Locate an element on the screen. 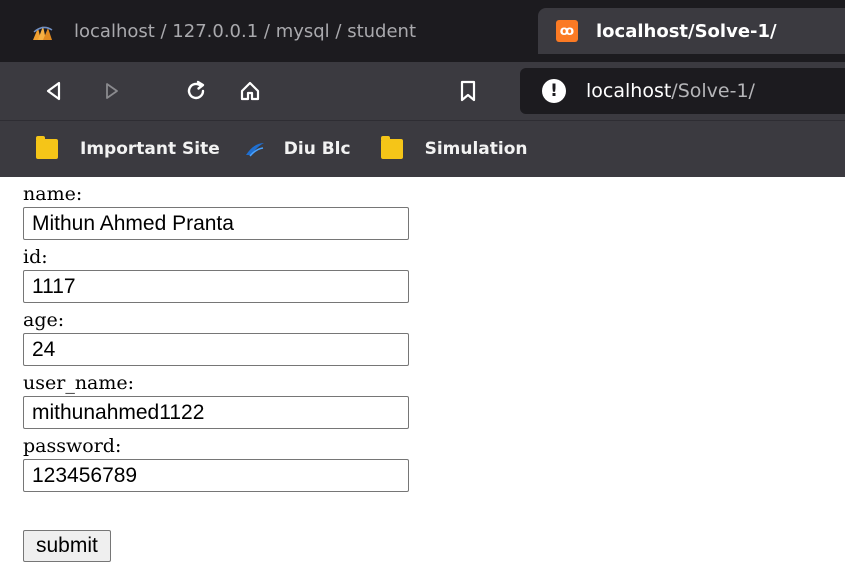 The height and width of the screenshot is (567, 845). id-label: id: is located at coordinates (35, 257).